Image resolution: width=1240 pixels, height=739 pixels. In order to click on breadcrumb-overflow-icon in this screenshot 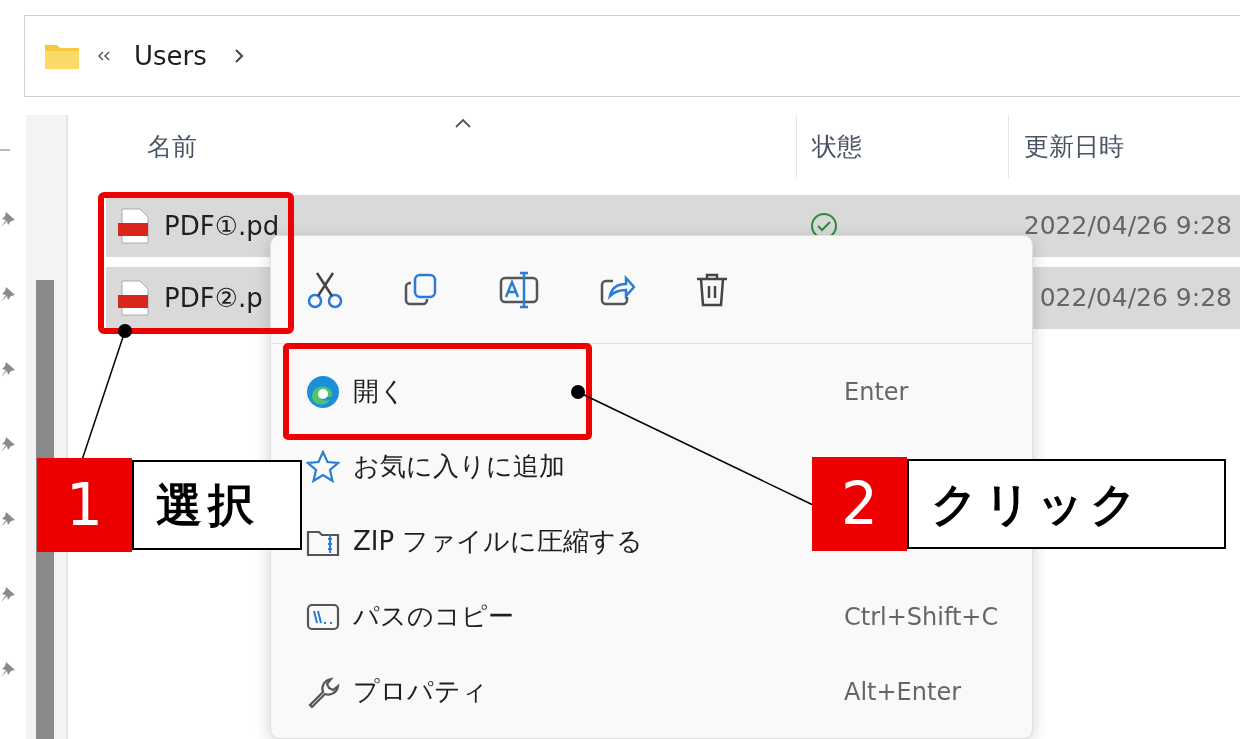, I will do `click(104, 56)`.